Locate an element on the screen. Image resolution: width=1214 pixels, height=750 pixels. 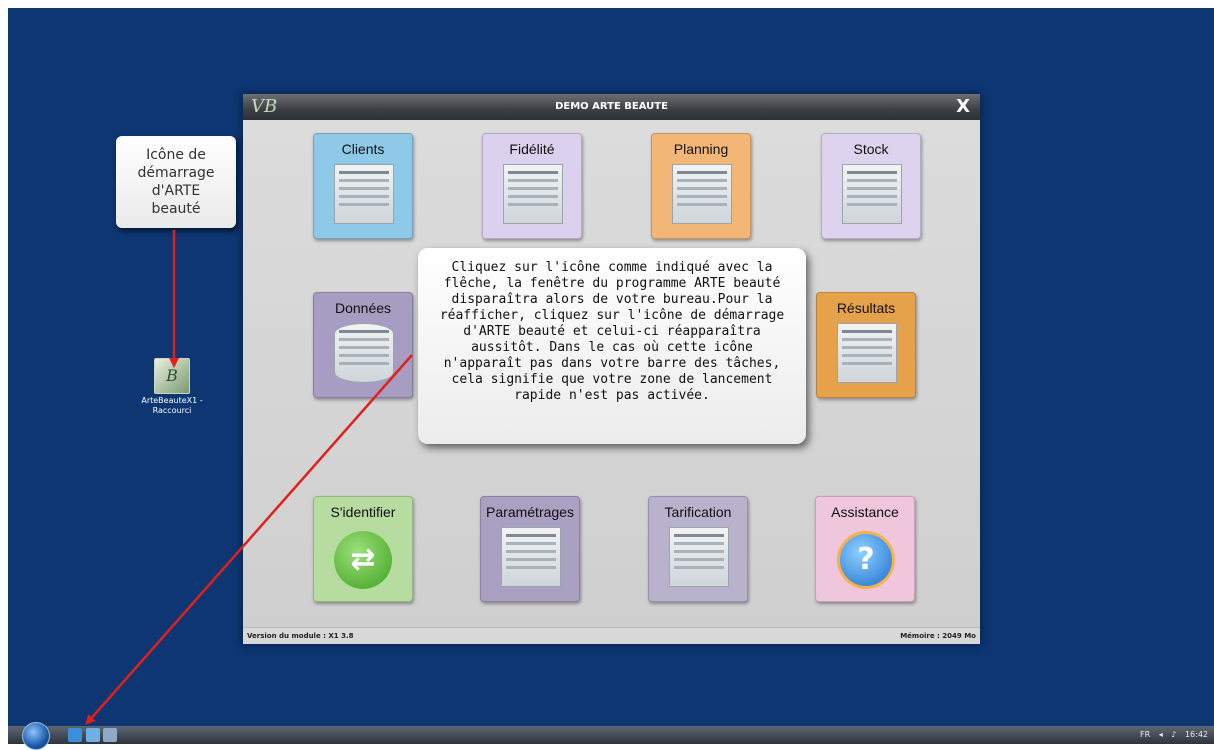
tile-donnees: Données is located at coordinates (363, 345).